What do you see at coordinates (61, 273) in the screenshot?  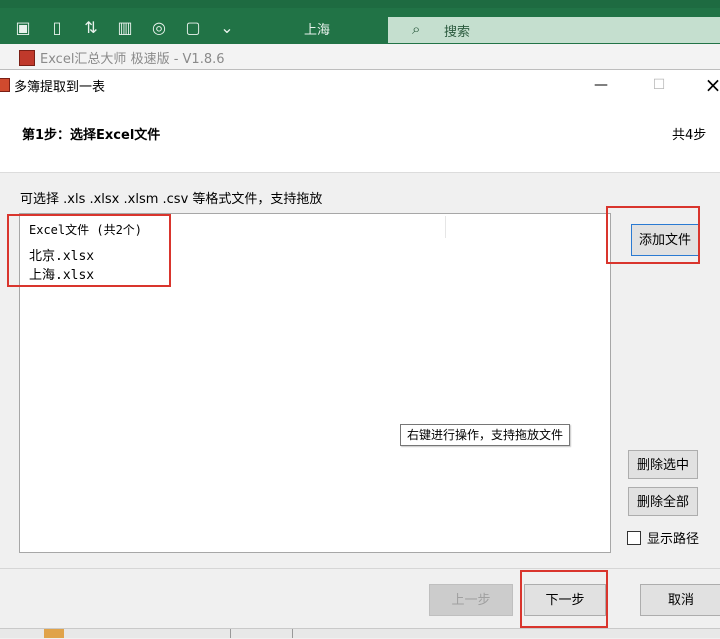 I see `list-item: 上海.xlsx` at bounding box center [61, 273].